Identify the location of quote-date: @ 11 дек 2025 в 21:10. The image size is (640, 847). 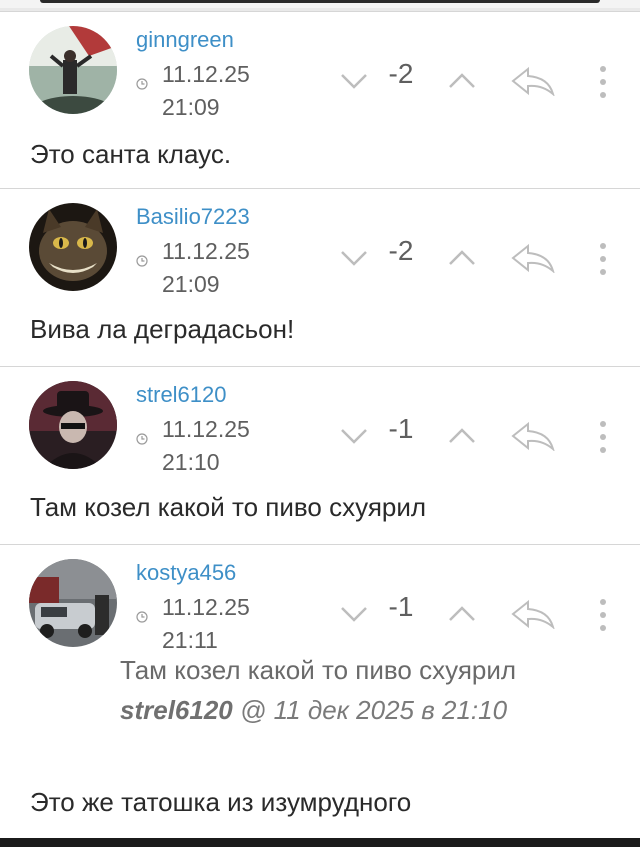
(370, 710).